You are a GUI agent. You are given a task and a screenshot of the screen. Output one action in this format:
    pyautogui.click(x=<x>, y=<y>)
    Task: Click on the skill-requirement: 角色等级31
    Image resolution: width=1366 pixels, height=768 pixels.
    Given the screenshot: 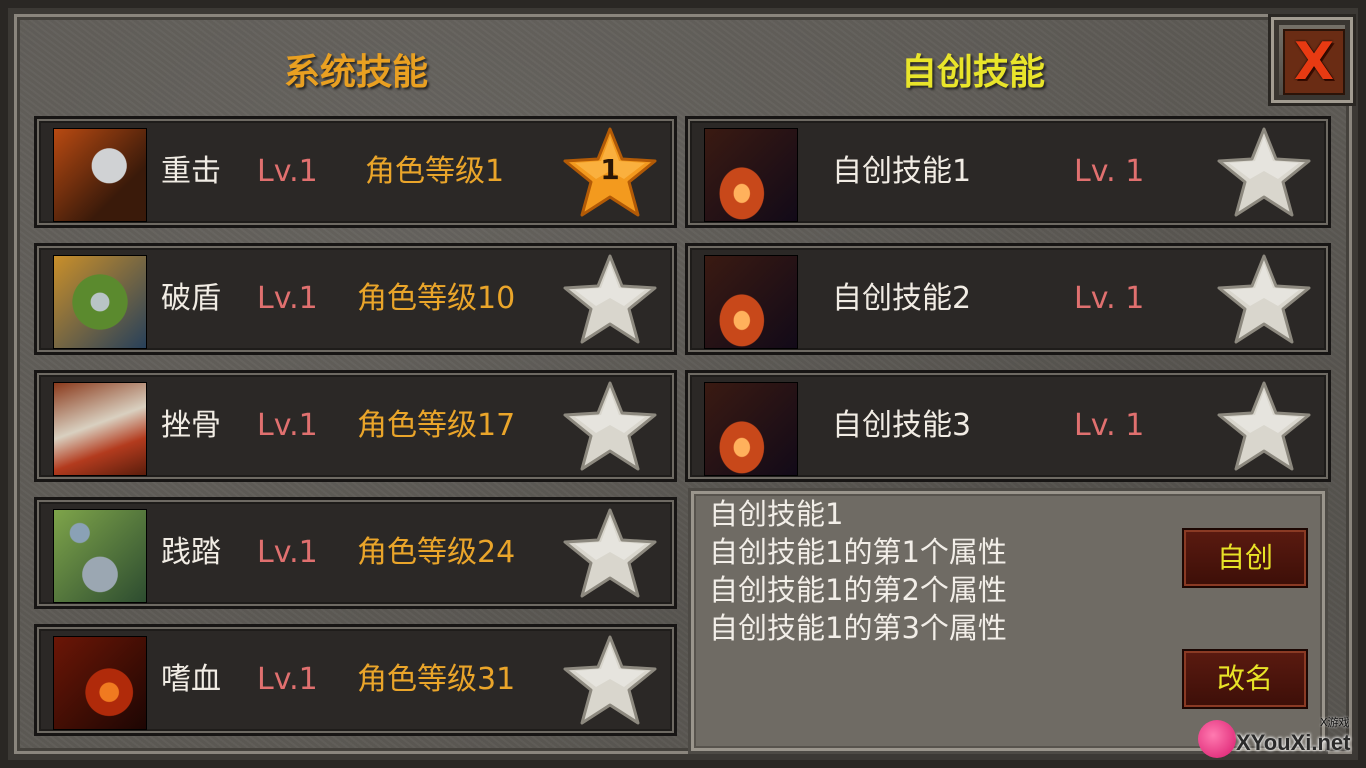 What is the action you would take?
    pyautogui.click(x=436, y=679)
    